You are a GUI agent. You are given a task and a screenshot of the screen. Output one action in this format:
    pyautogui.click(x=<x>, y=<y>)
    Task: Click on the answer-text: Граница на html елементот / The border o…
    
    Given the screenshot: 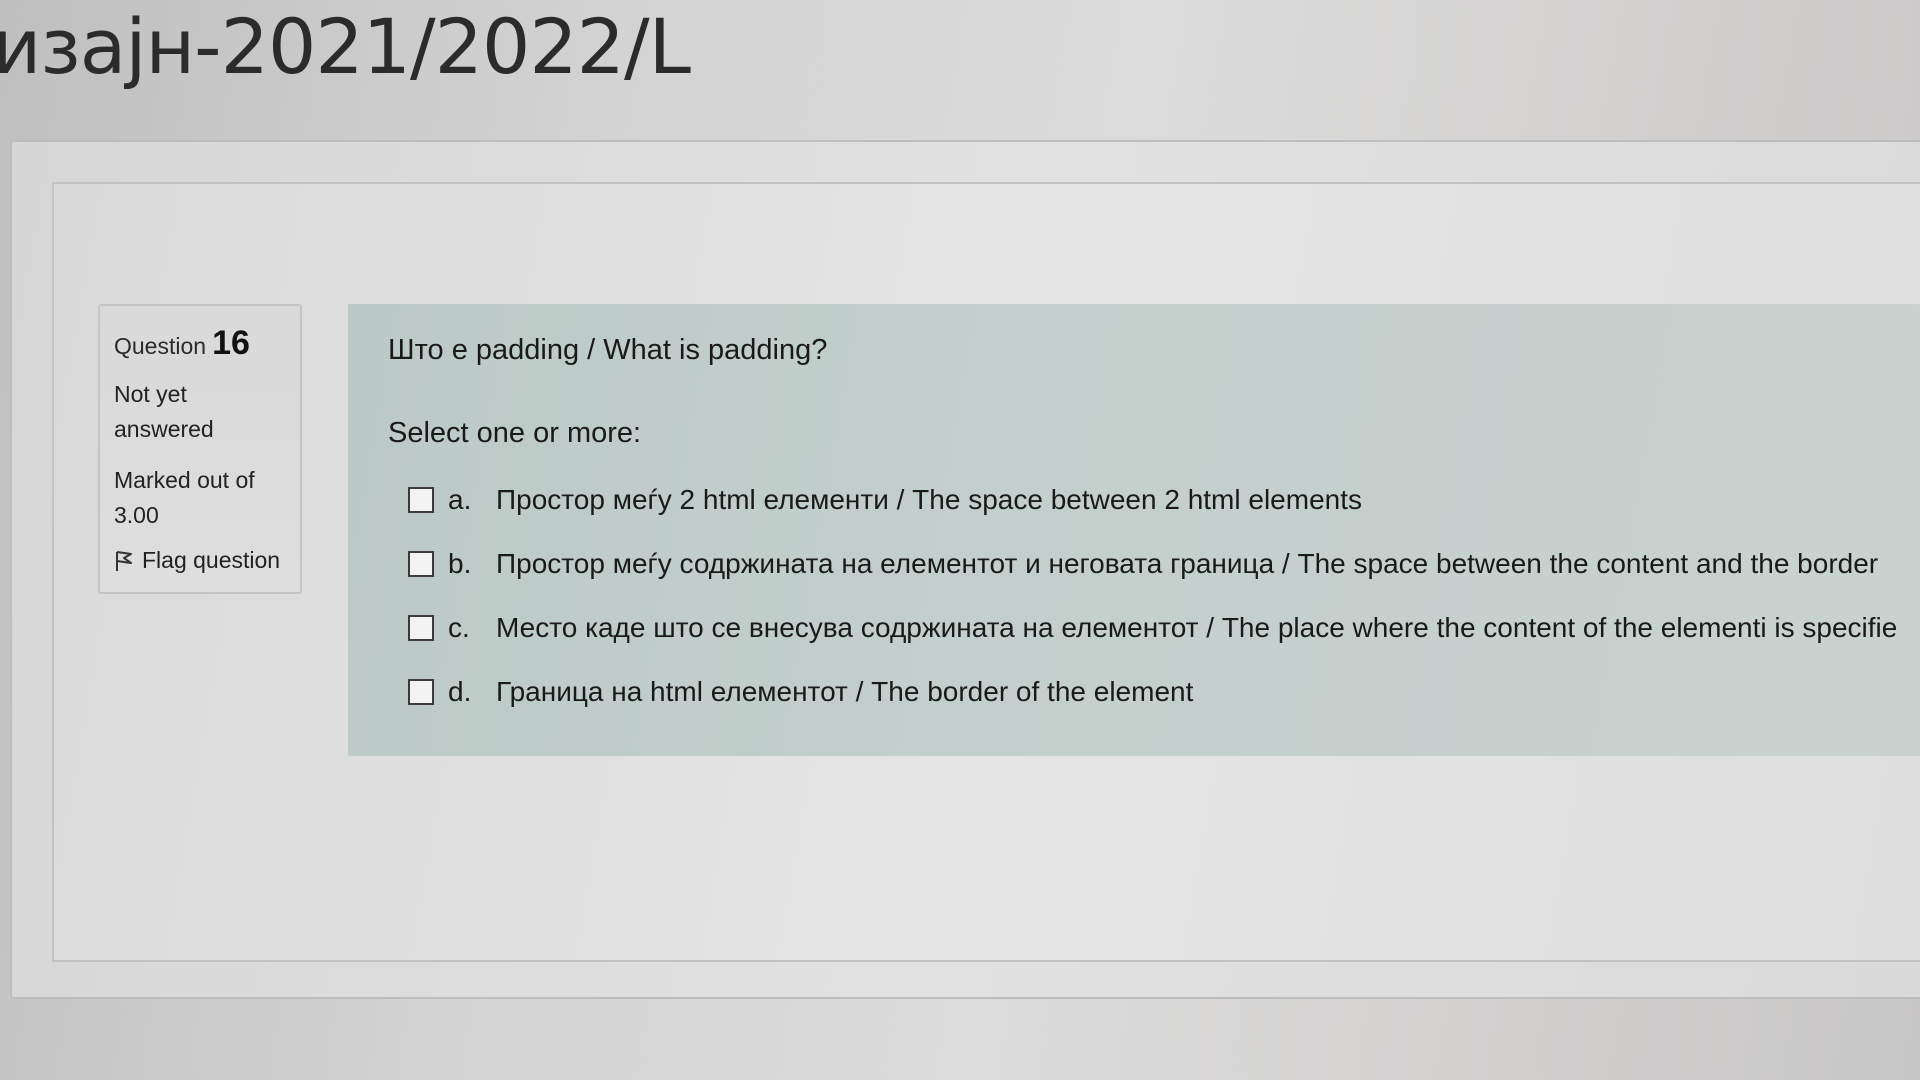 What is the action you would take?
    pyautogui.click(x=845, y=691)
    